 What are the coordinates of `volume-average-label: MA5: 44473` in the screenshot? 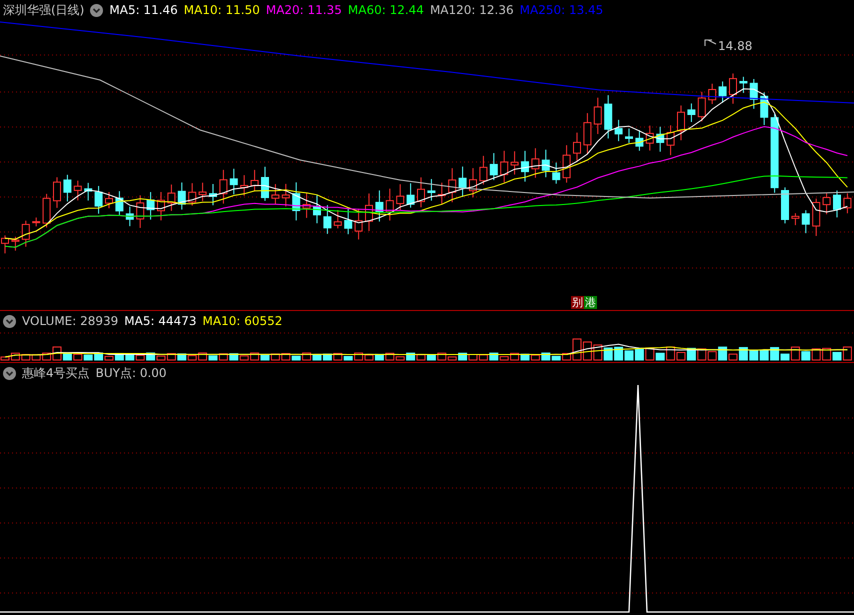 It's located at (160, 321).